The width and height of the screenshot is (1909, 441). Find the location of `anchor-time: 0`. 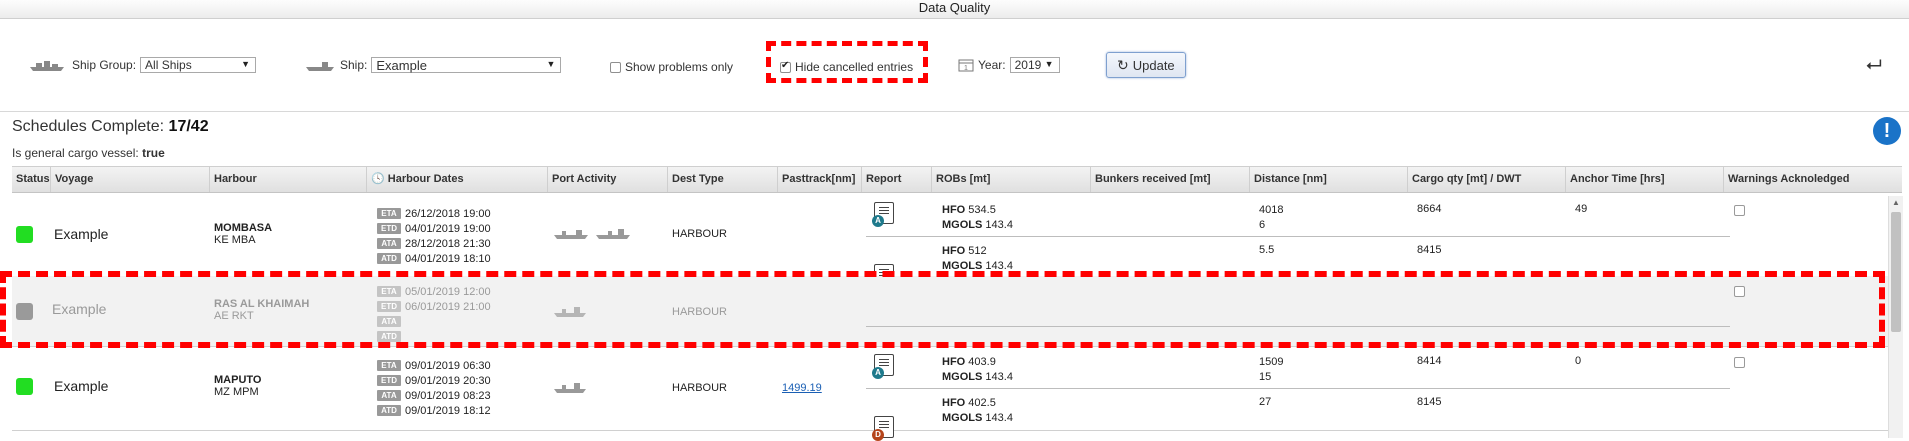

anchor-time: 0 is located at coordinates (1578, 361).